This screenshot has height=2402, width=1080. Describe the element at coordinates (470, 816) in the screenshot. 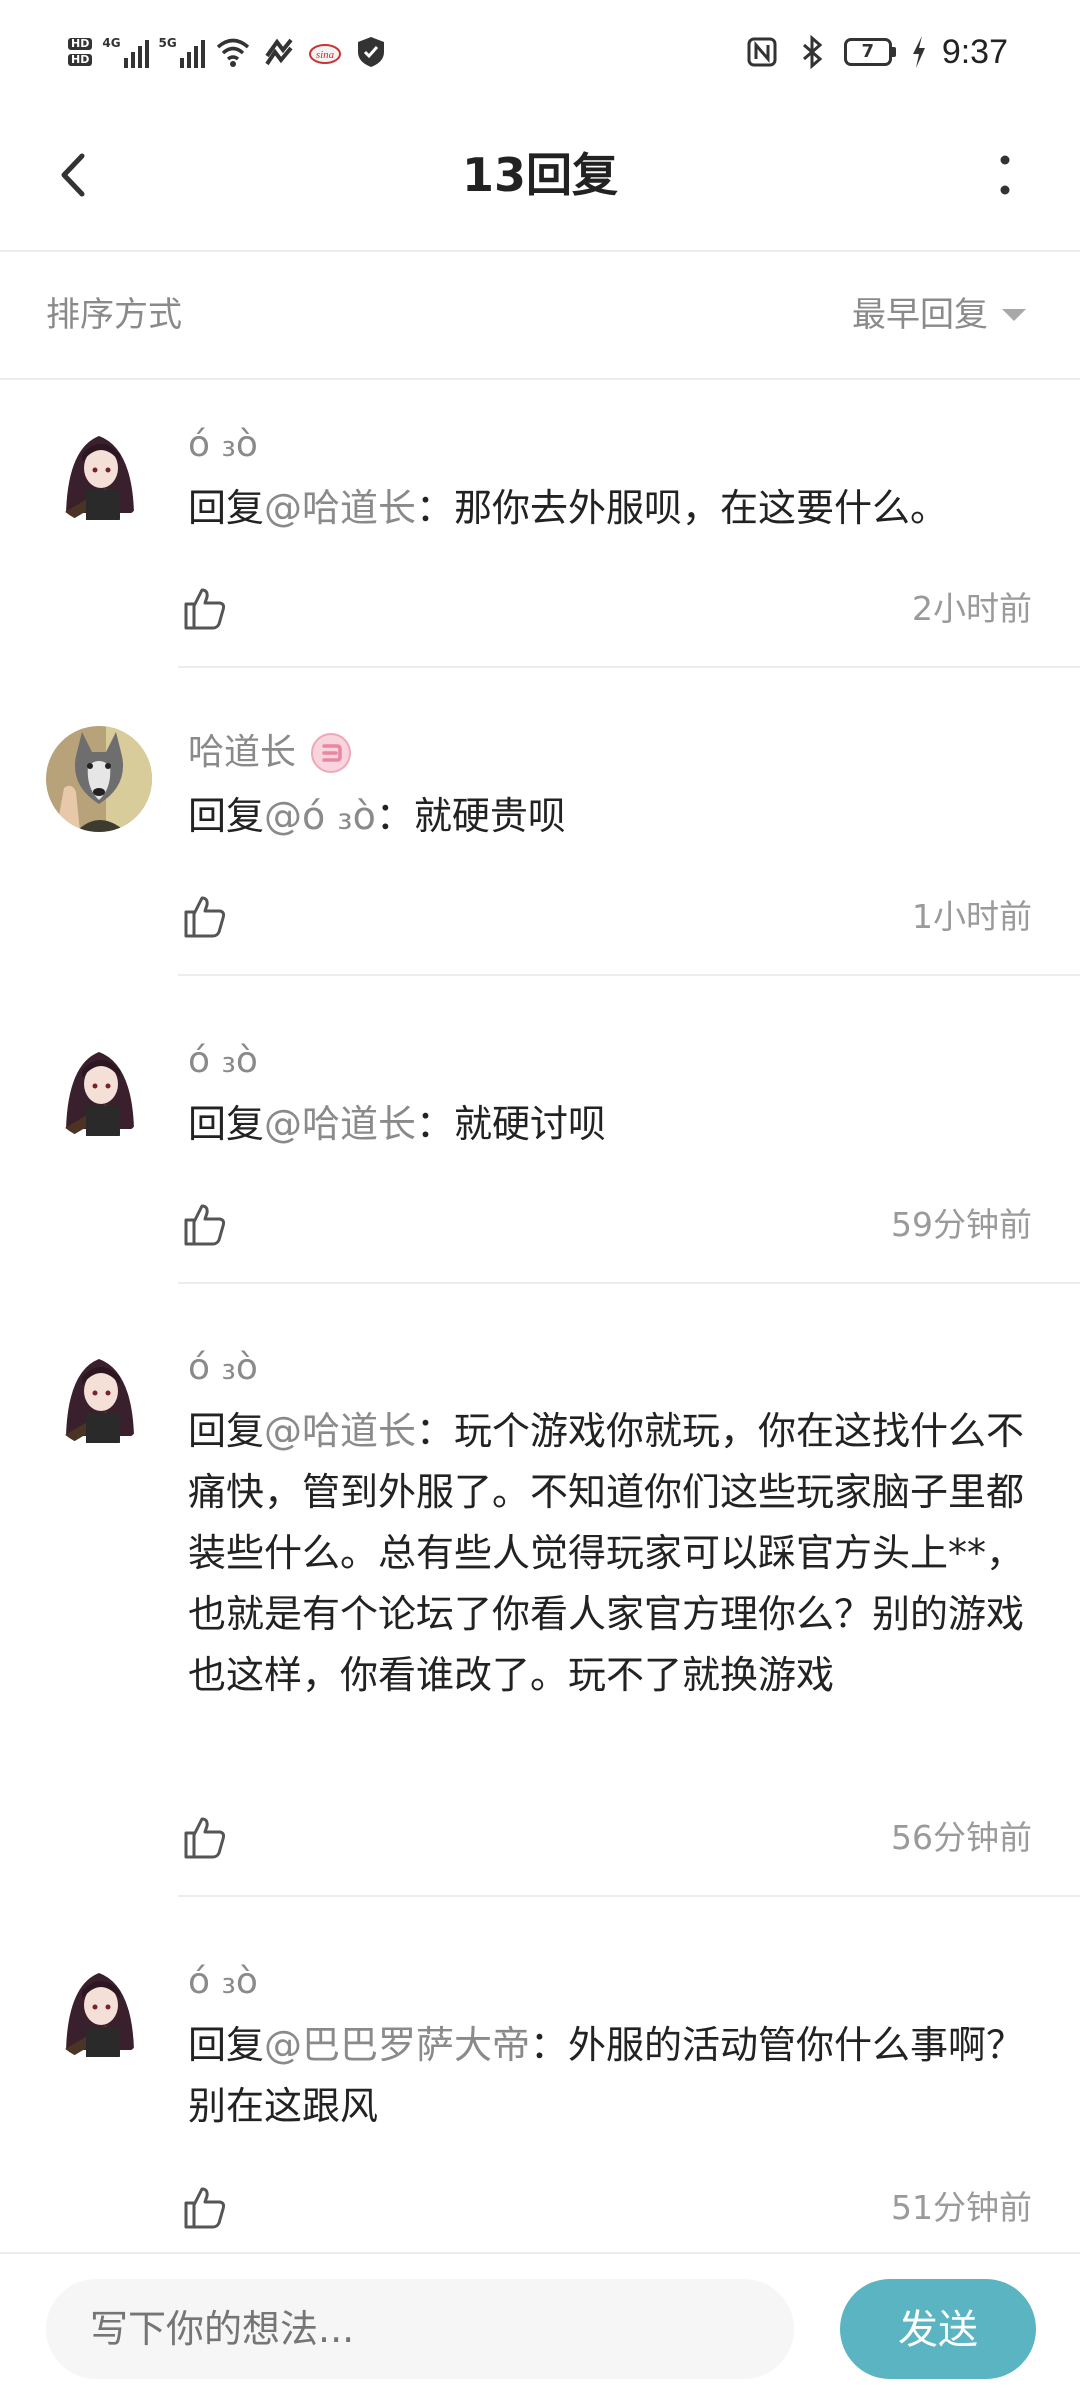

I see `comment-body: ：就硬贵呗` at that location.